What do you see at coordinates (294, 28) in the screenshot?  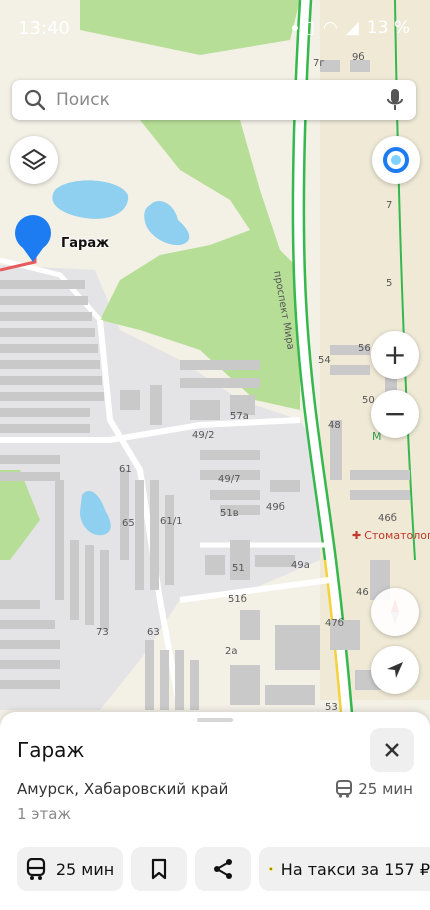 I see `notification-dot-icon` at bounding box center [294, 28].